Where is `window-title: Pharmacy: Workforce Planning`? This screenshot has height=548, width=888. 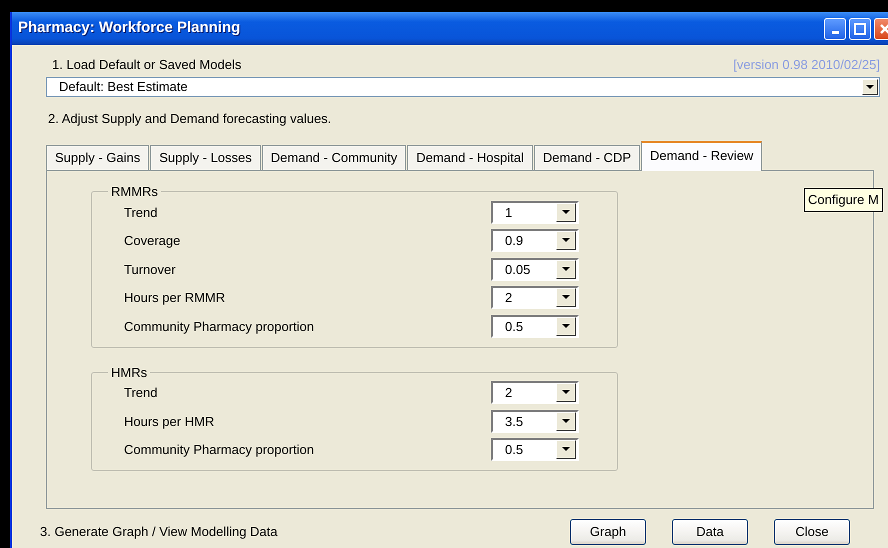 window-title: Pharmacy: Workforce Planning is located at coordinates (129, 28).